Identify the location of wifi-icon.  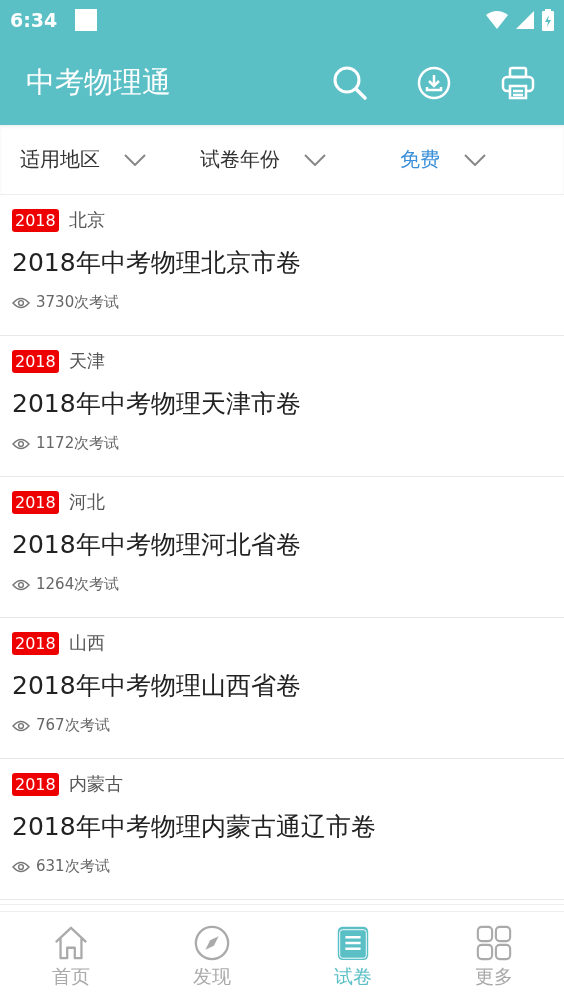
(497, 20).